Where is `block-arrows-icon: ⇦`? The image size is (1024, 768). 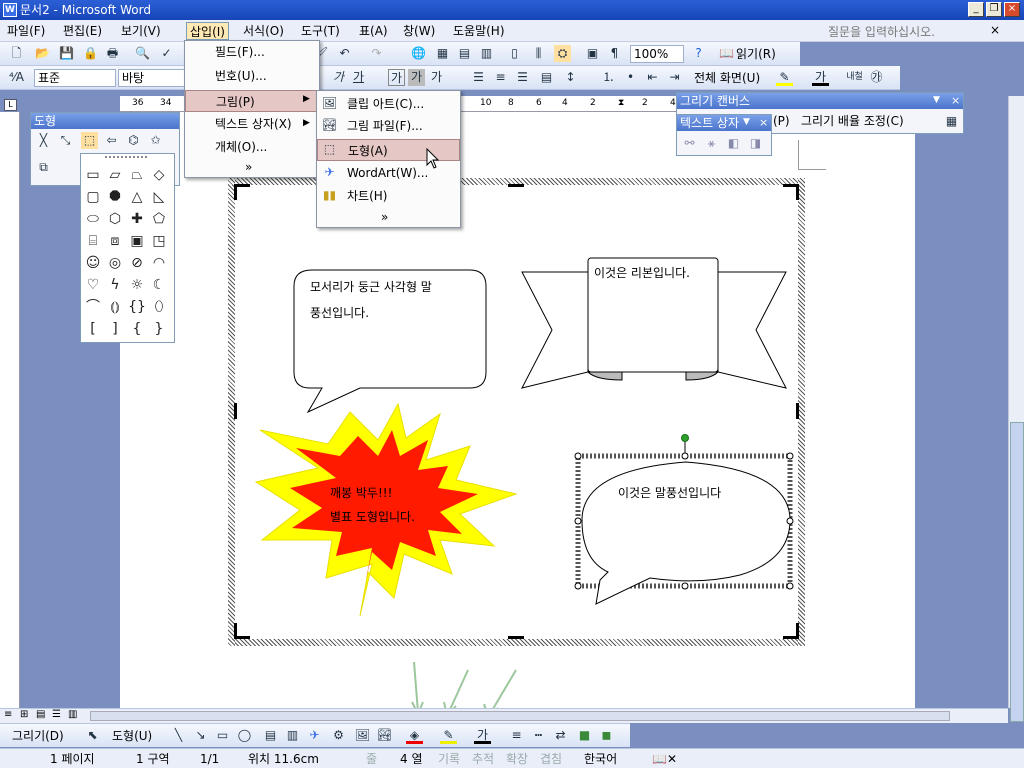
block-arrows-icon: ⇦ is located at coordinates (111, 140).